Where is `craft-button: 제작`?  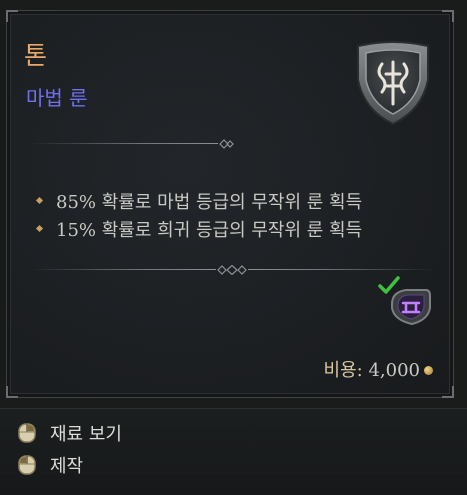 craft-button: 제작 is located at coordinates (49, 465).